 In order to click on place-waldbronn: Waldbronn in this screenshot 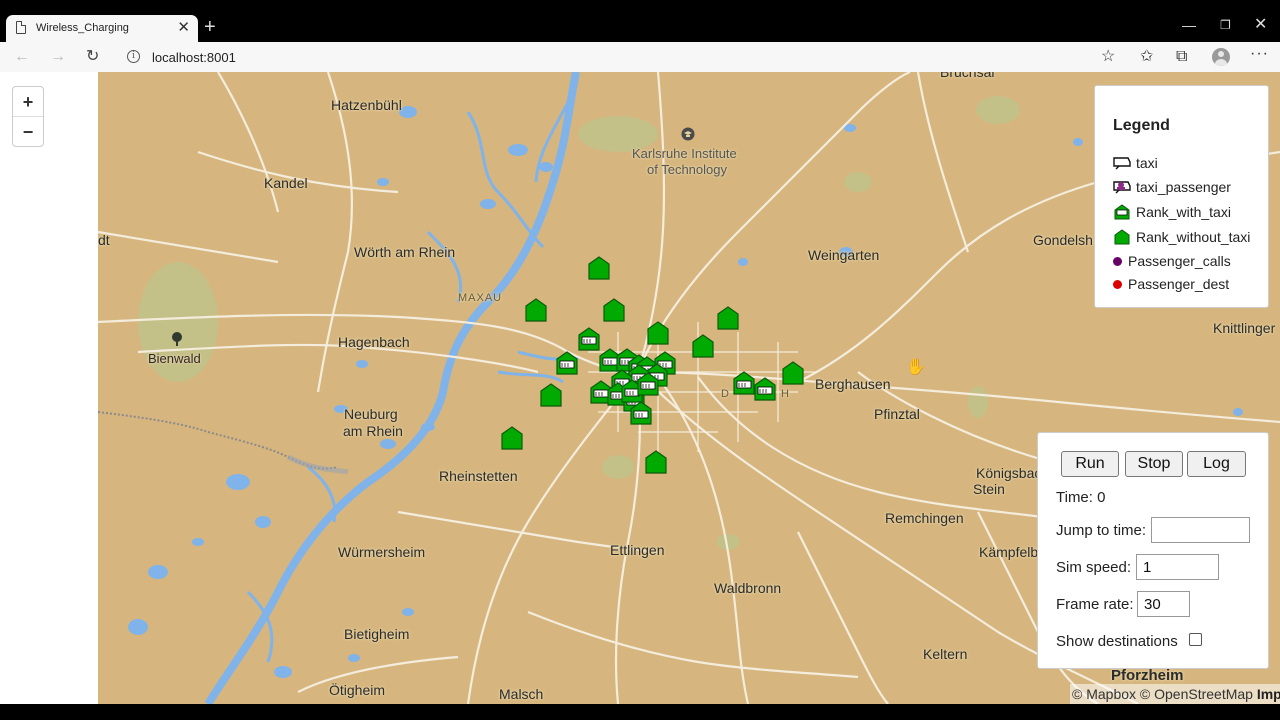, I will do `click(748, 588)`.